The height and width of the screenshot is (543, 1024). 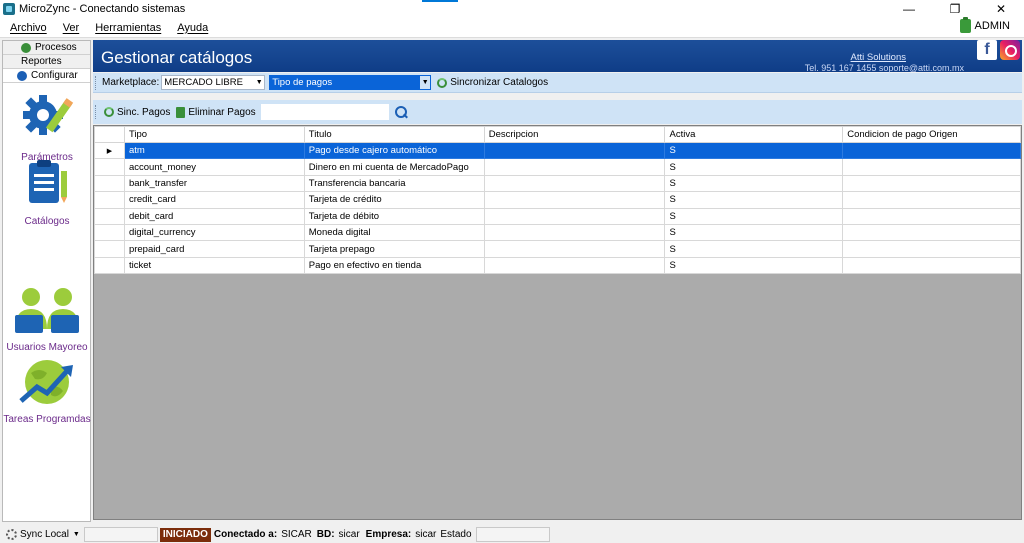 I want to click on close-button: ✕, so click(x=1001, y=9).